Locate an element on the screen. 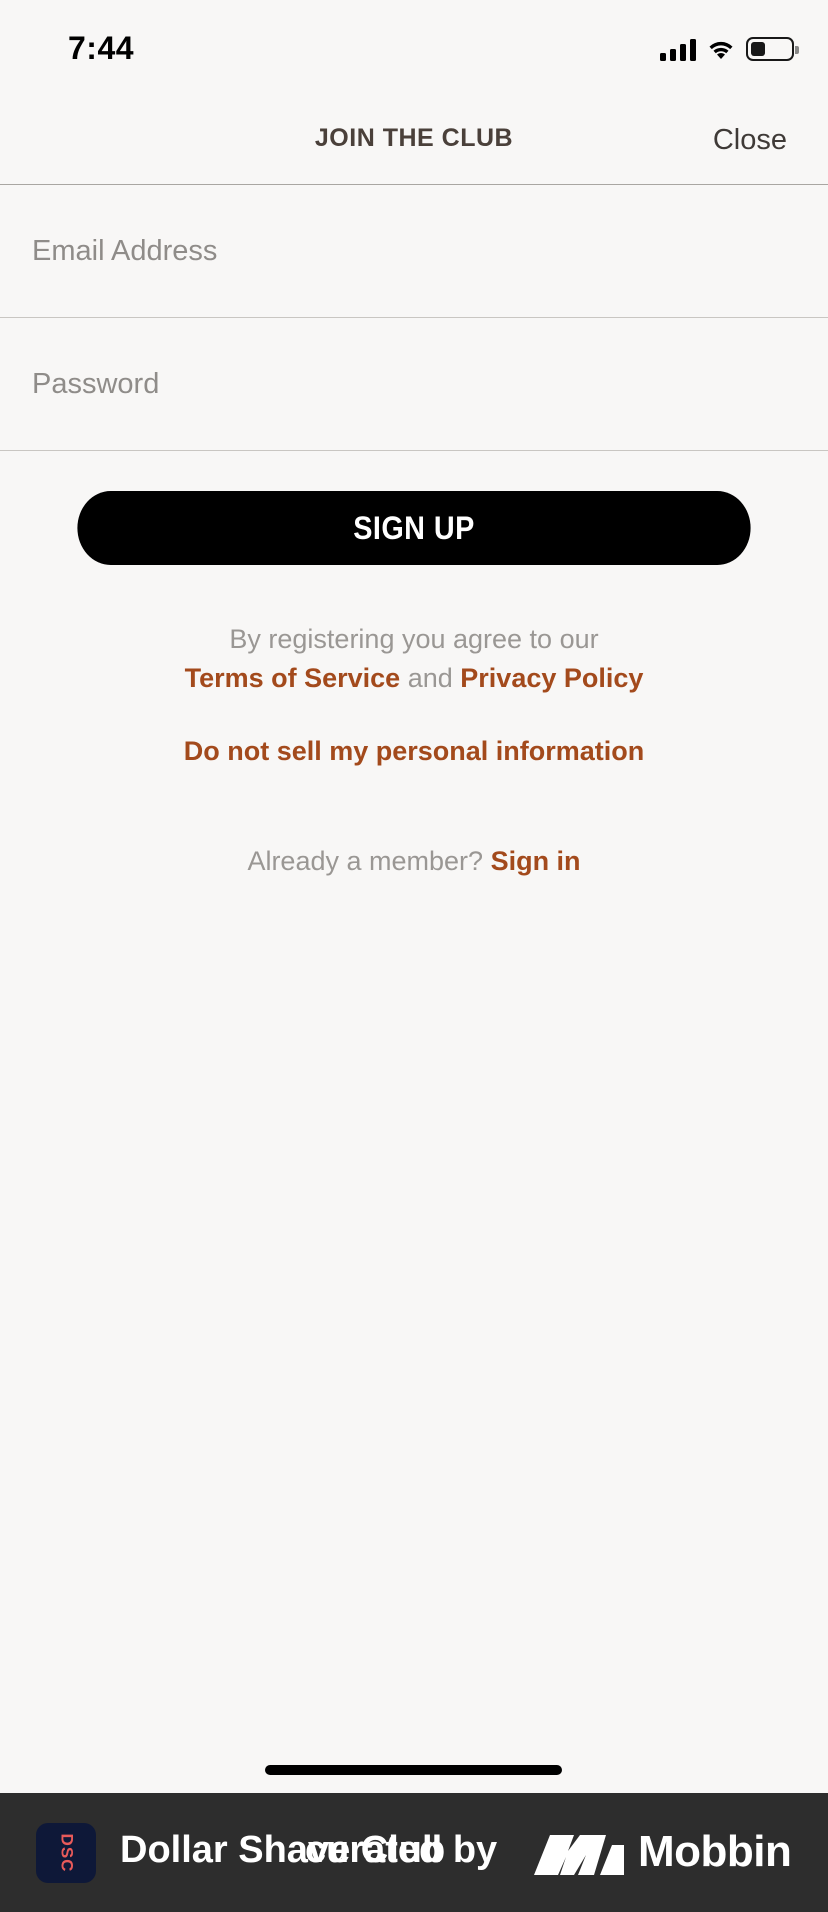 The image size is (828, 1912). password-field is located at coordinates (414, 384).